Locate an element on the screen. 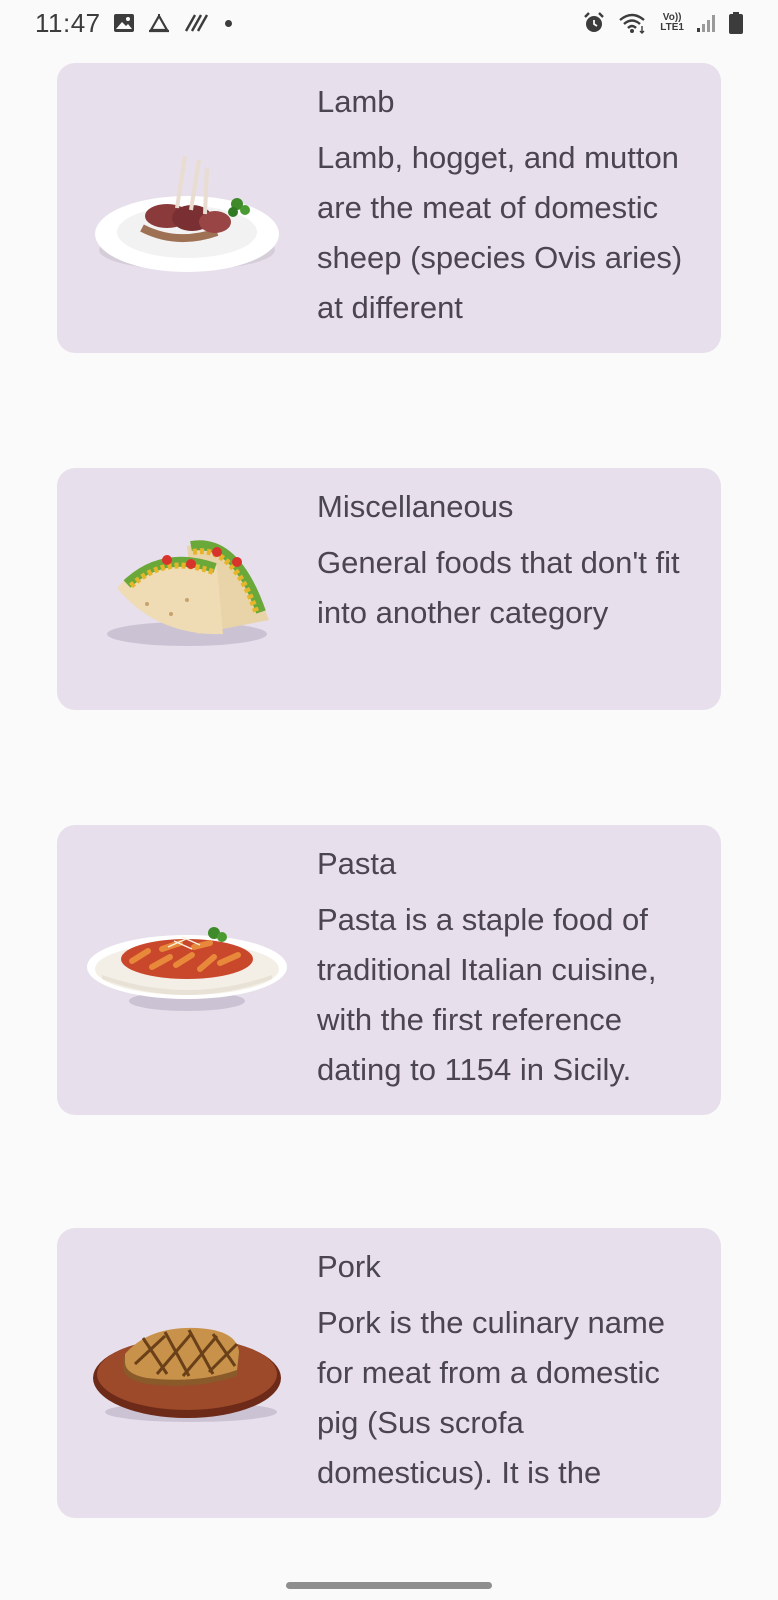 This screenshot has width=778, height=1600. tacos-icon is located at coordinates (188, 593).